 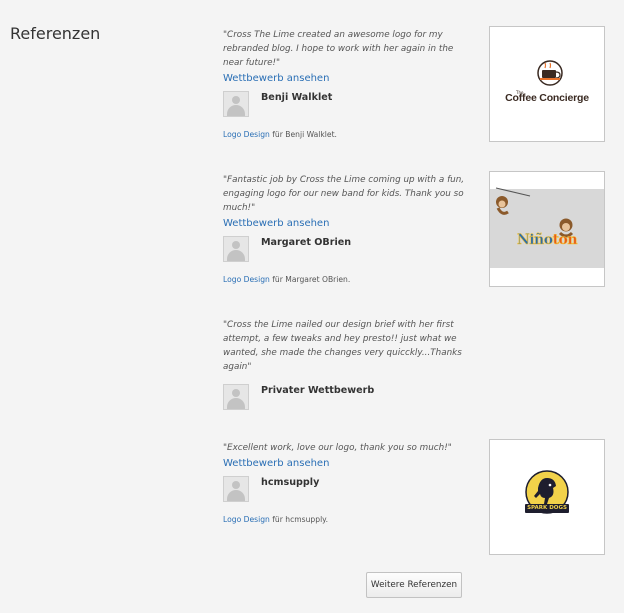 What do you see at coordinates (414, 585) in the screenshot?
I see `more-references-button: Weitere Referenzen` at bounding box center [414, 585].